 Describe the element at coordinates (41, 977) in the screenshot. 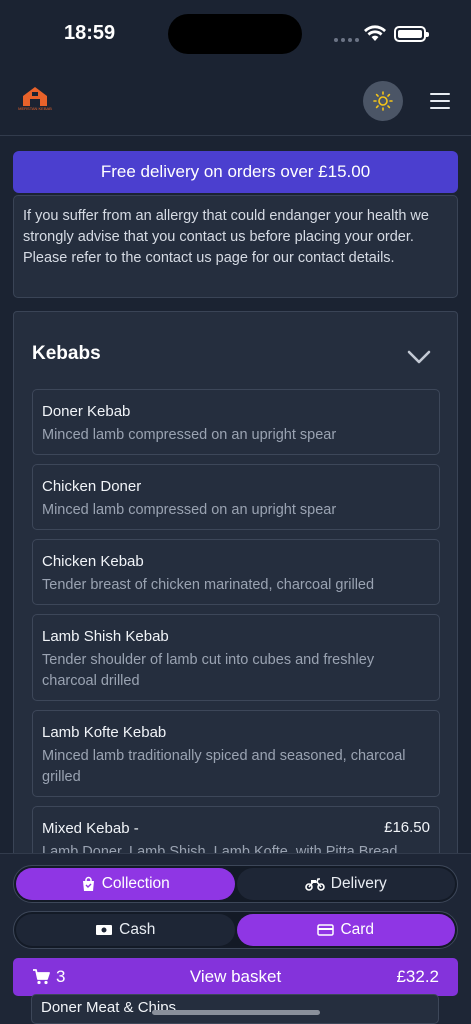

I see `shopping-cart-icon` at that location.